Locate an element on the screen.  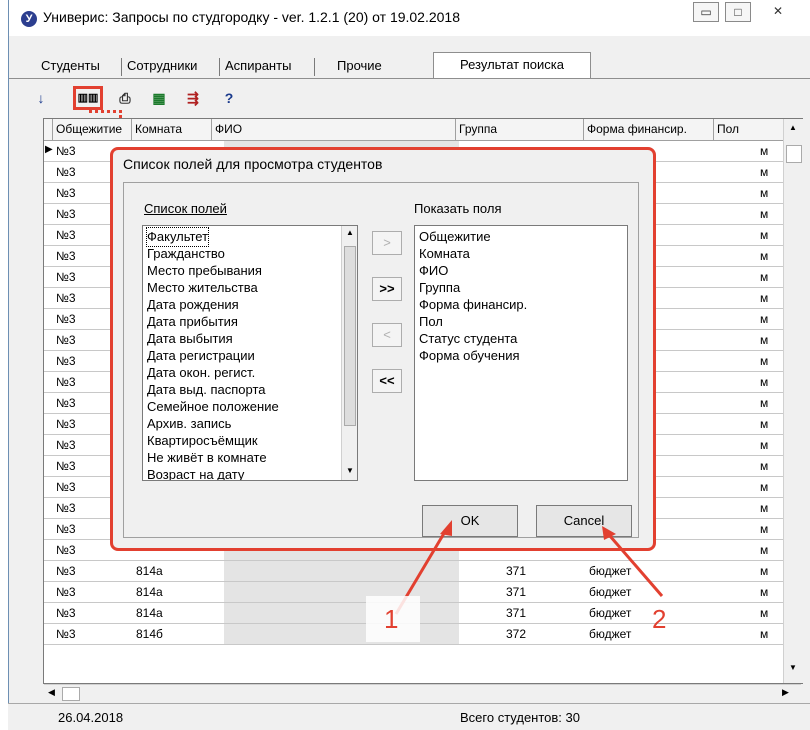
annotation-1: 1 is located at coordinates (391, 619).